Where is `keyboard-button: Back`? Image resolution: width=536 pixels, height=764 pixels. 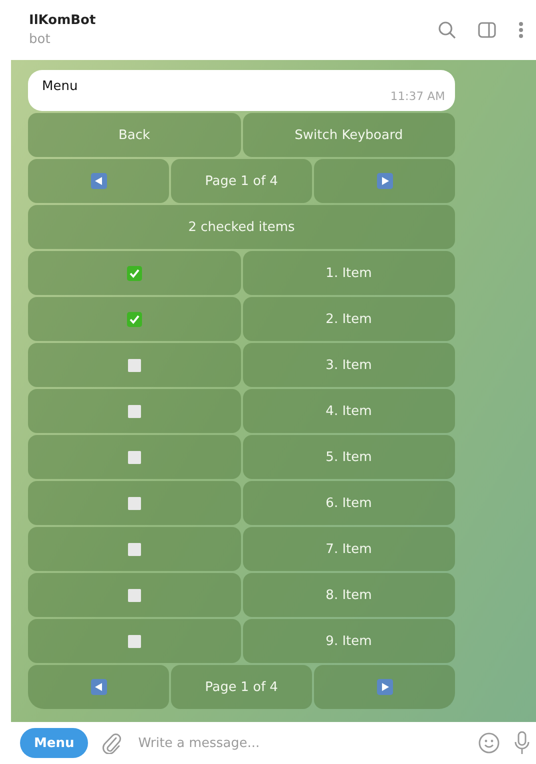
keyboard-button: Back is located at coordinates (134, 135).